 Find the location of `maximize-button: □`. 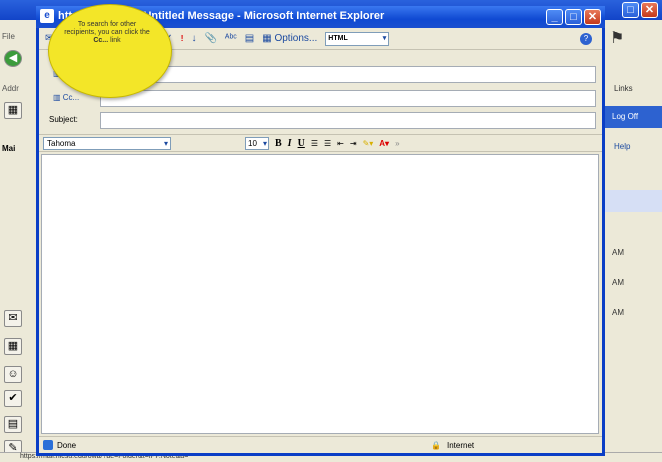

maximize-button: □ is located at coordinates (573, 17).